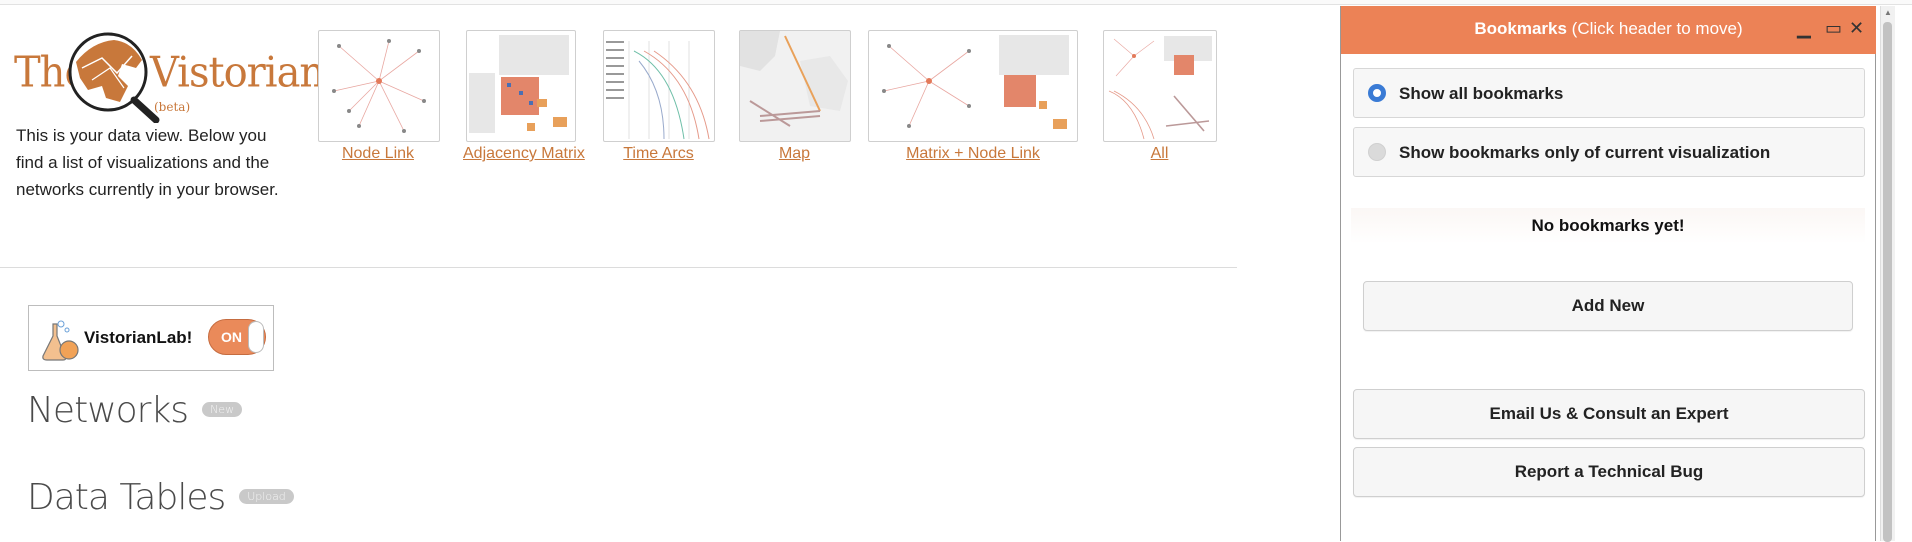 The height and width of the screenshot is (542, 1912). I want to click on all-thumbnail, so click(1159, 86).